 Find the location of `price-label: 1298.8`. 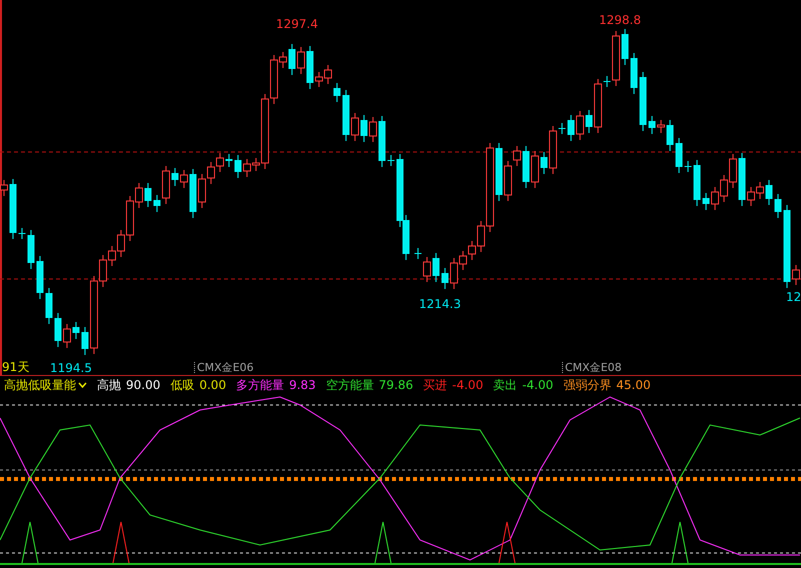

price-label: 1298.8 is located at coordinates (620, 20).